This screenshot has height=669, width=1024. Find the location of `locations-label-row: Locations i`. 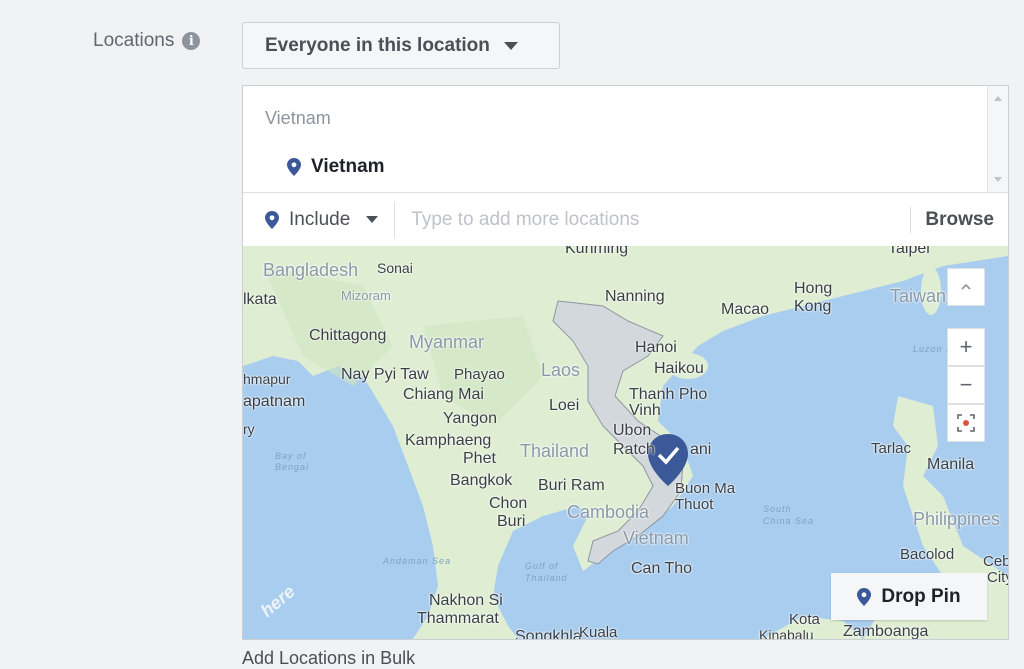

locations-label-row: Locations i is located at coordinates (147, 41).